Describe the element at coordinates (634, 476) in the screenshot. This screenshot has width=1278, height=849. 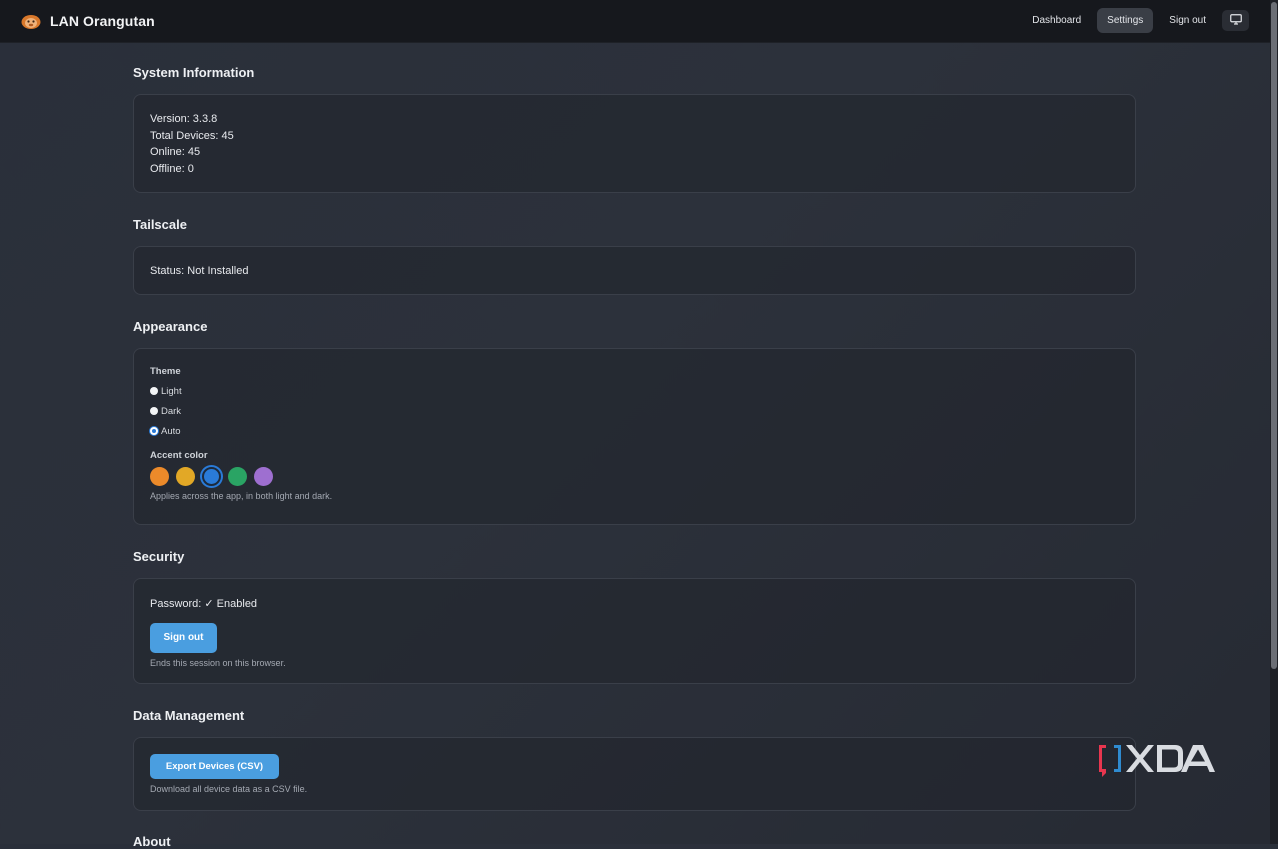
I see `accent-swatches` at that location.